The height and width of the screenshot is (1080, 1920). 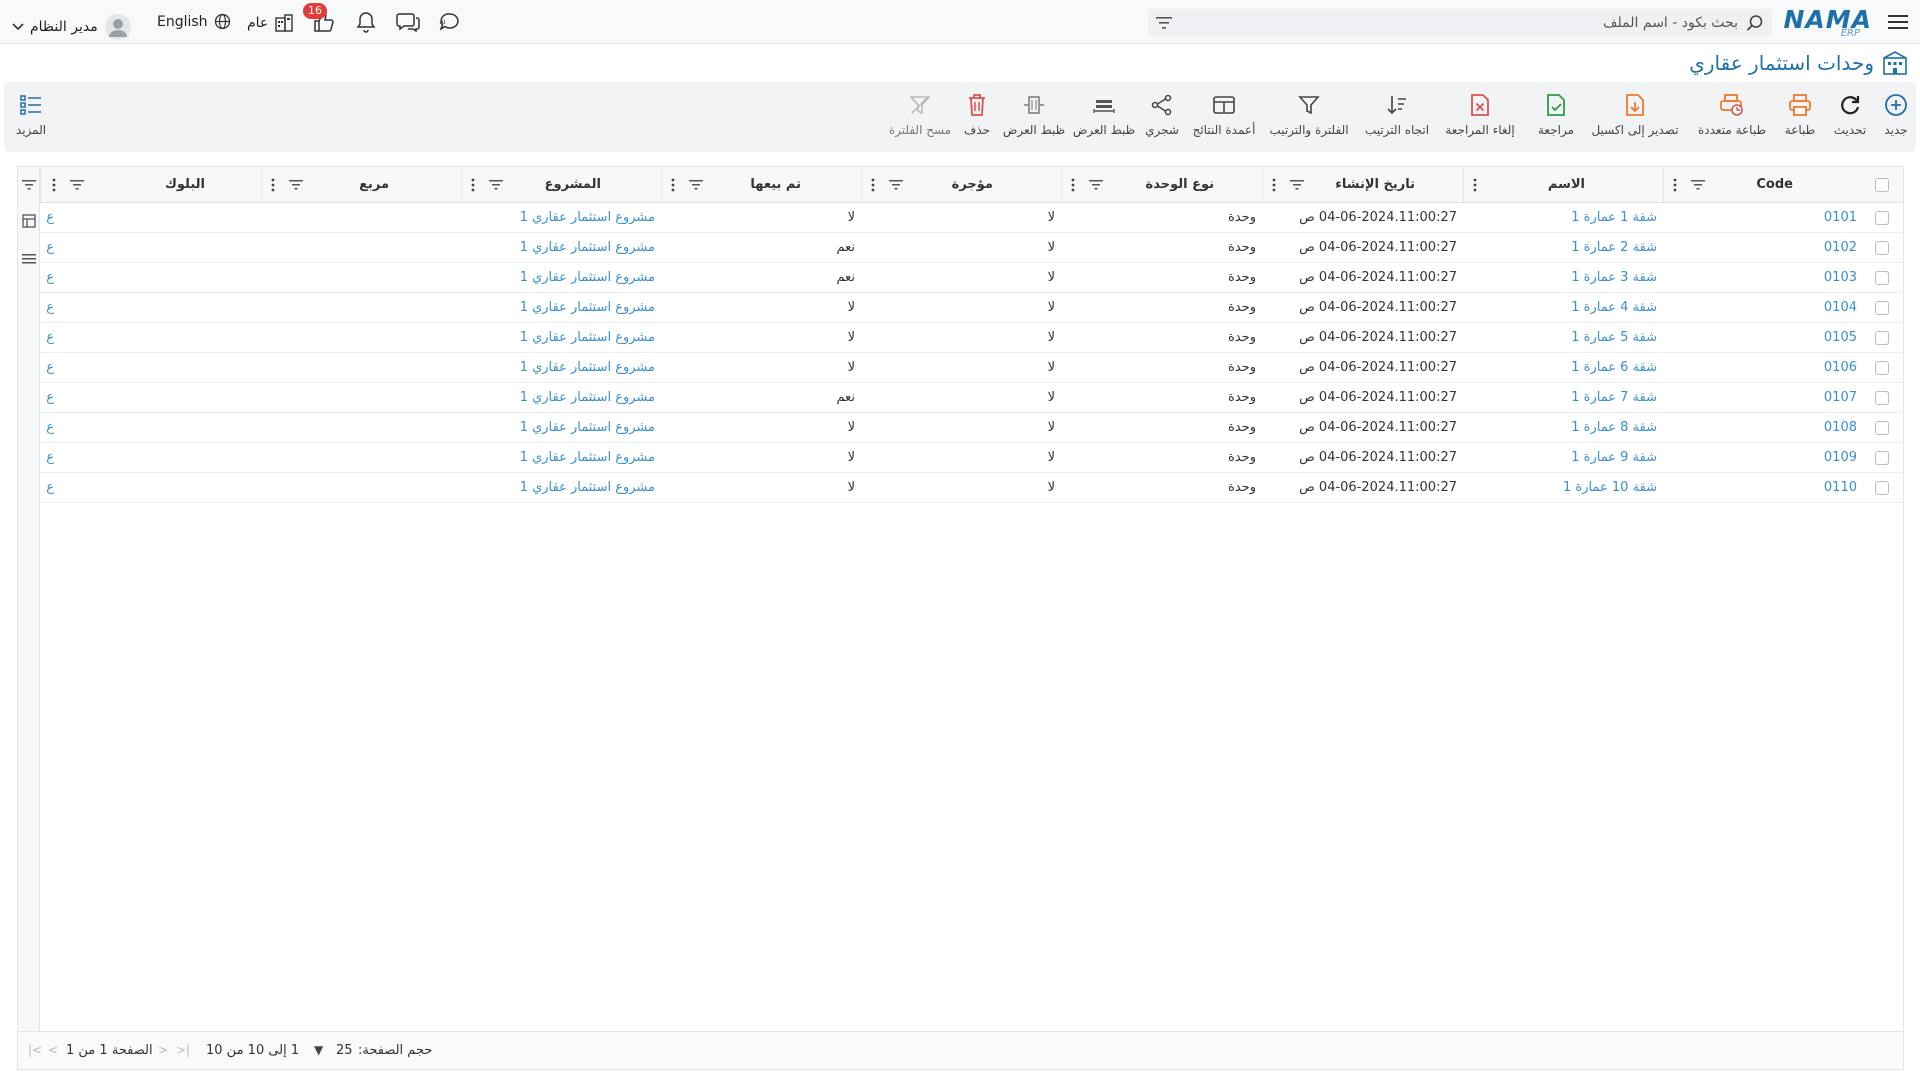 I want to click on approvals-icon: 16, so click(x=320, y=18).